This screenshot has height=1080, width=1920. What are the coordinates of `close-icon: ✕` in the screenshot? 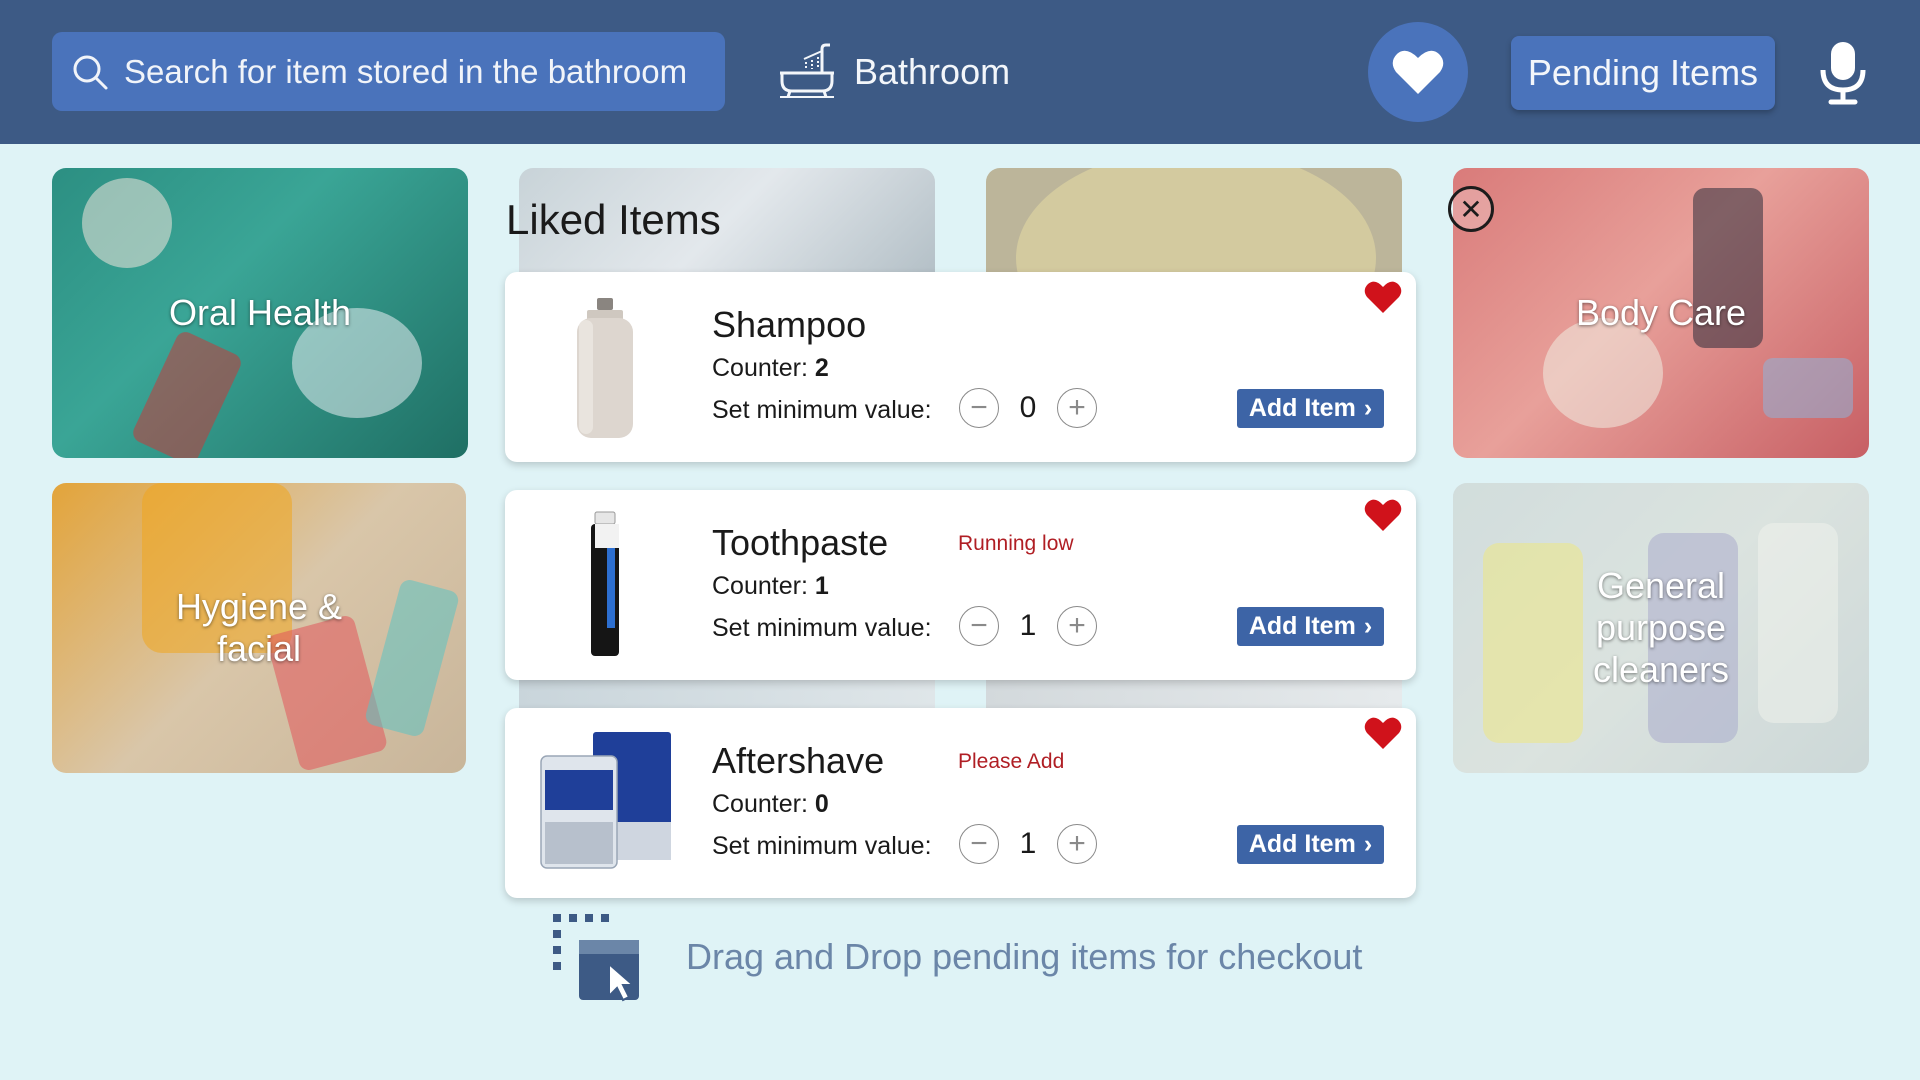 It's located at (1471, 209).